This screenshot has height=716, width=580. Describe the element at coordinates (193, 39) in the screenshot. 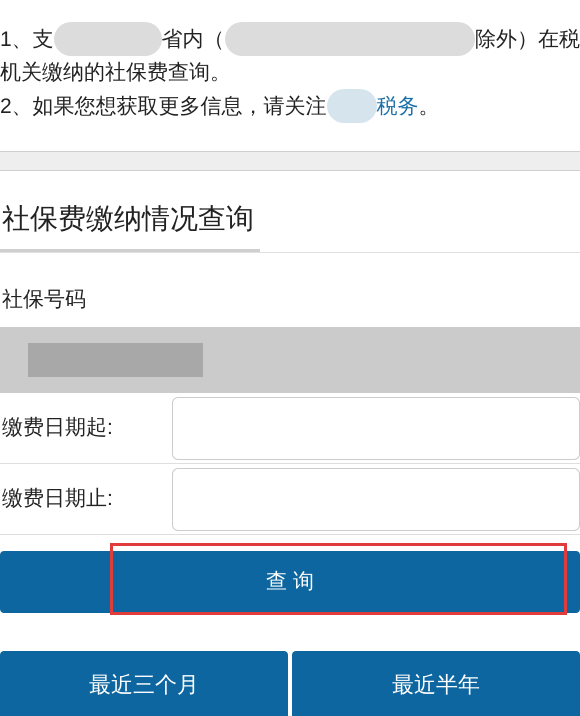

I see `notice-text: 省内（` at that location.